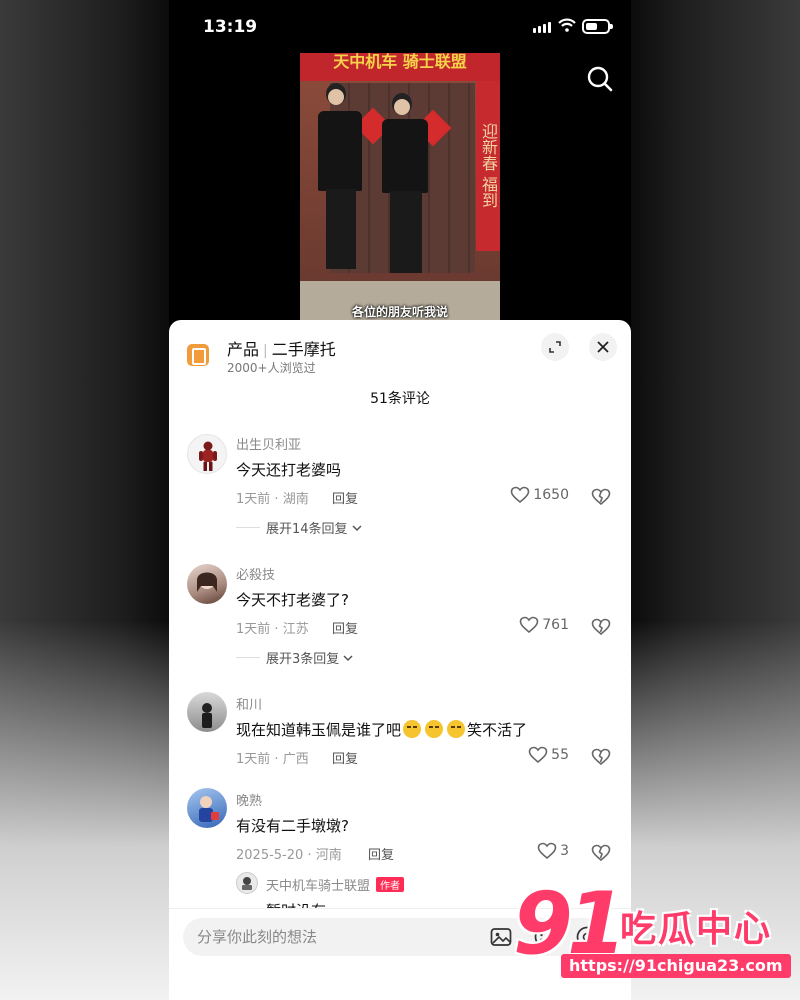 The height and width of the screenshot is (1000, 800). I want to click on author-name: 天中机车骑士联盟 作者, so click(335, 884).